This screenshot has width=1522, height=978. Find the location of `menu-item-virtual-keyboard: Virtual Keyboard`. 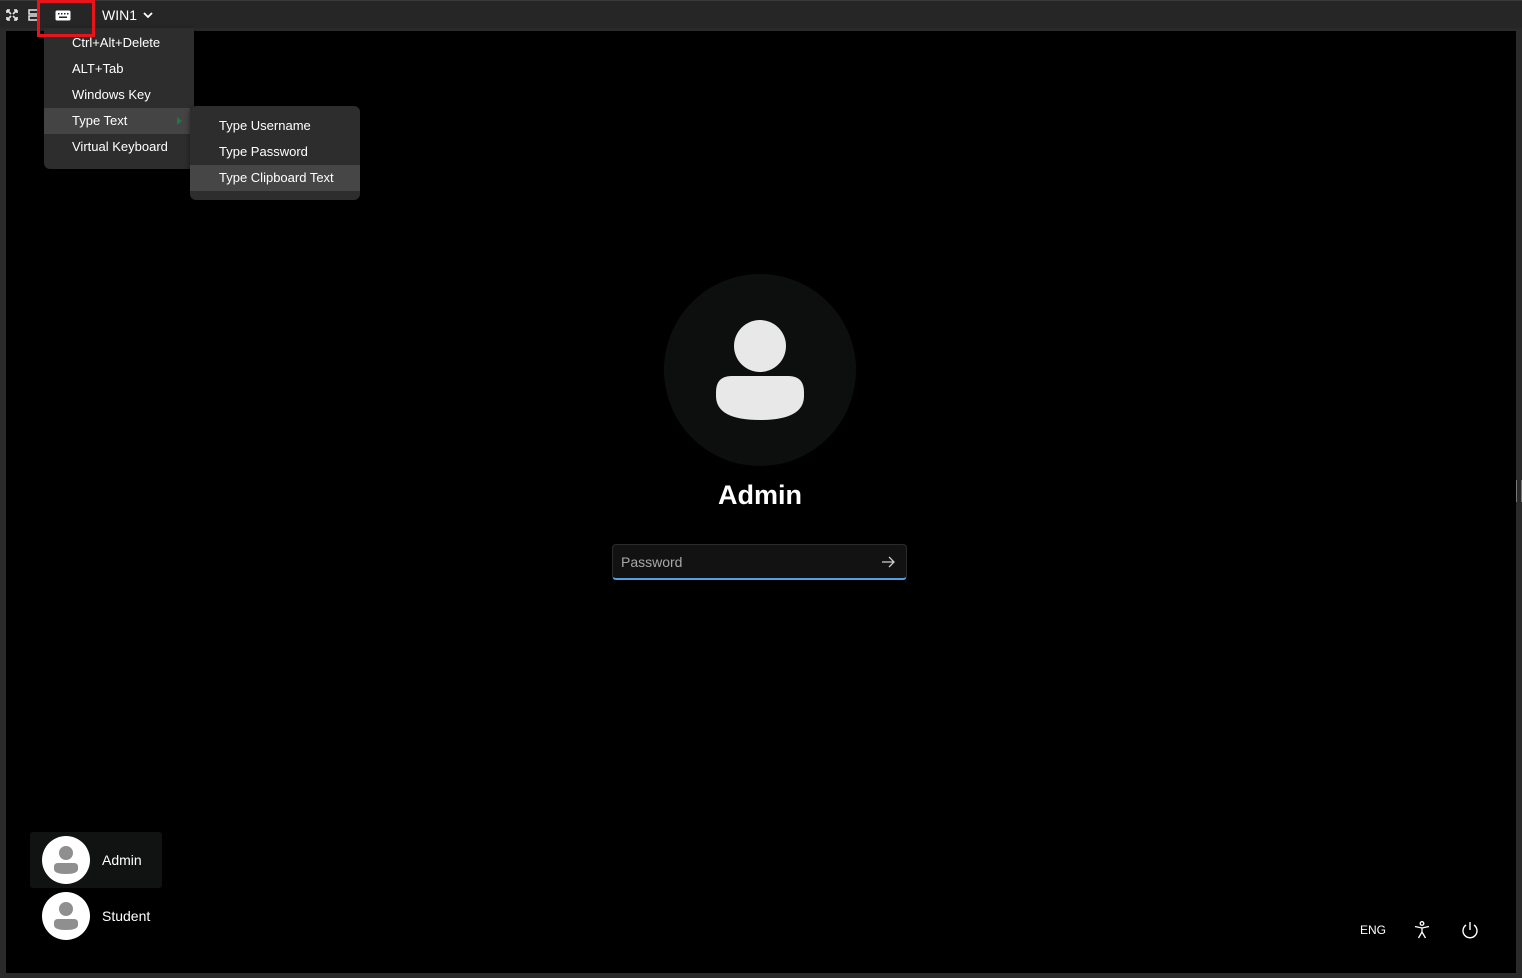

menu-item-virtual-keyboard: Virtual Keyboard is located at coordinates (119, 147).